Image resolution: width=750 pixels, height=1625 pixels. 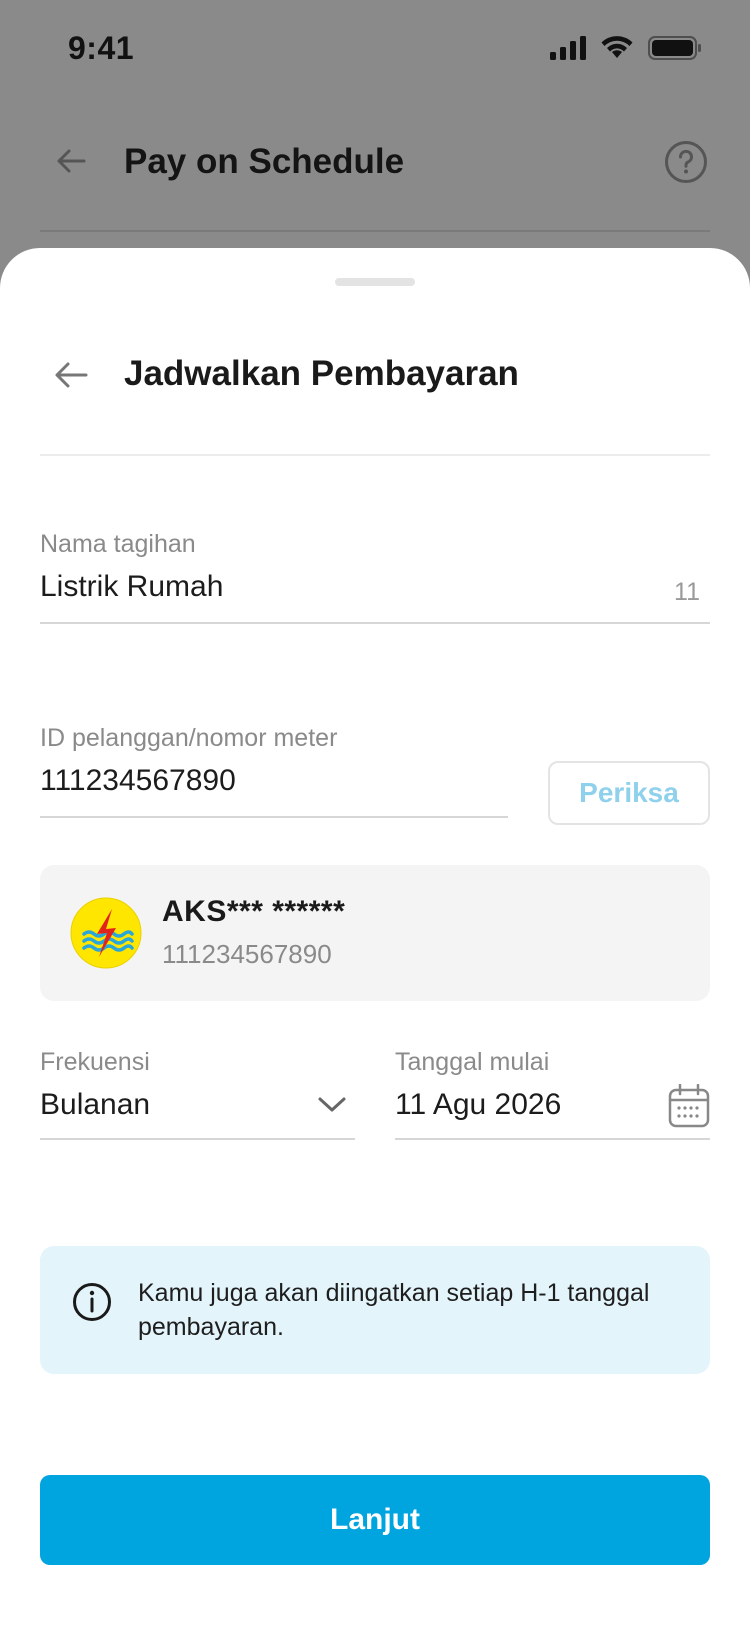 What do you see at coordinates (274, 817) in the screenshot?
I see `customer-id-underline` at bounding box center [274, 817].